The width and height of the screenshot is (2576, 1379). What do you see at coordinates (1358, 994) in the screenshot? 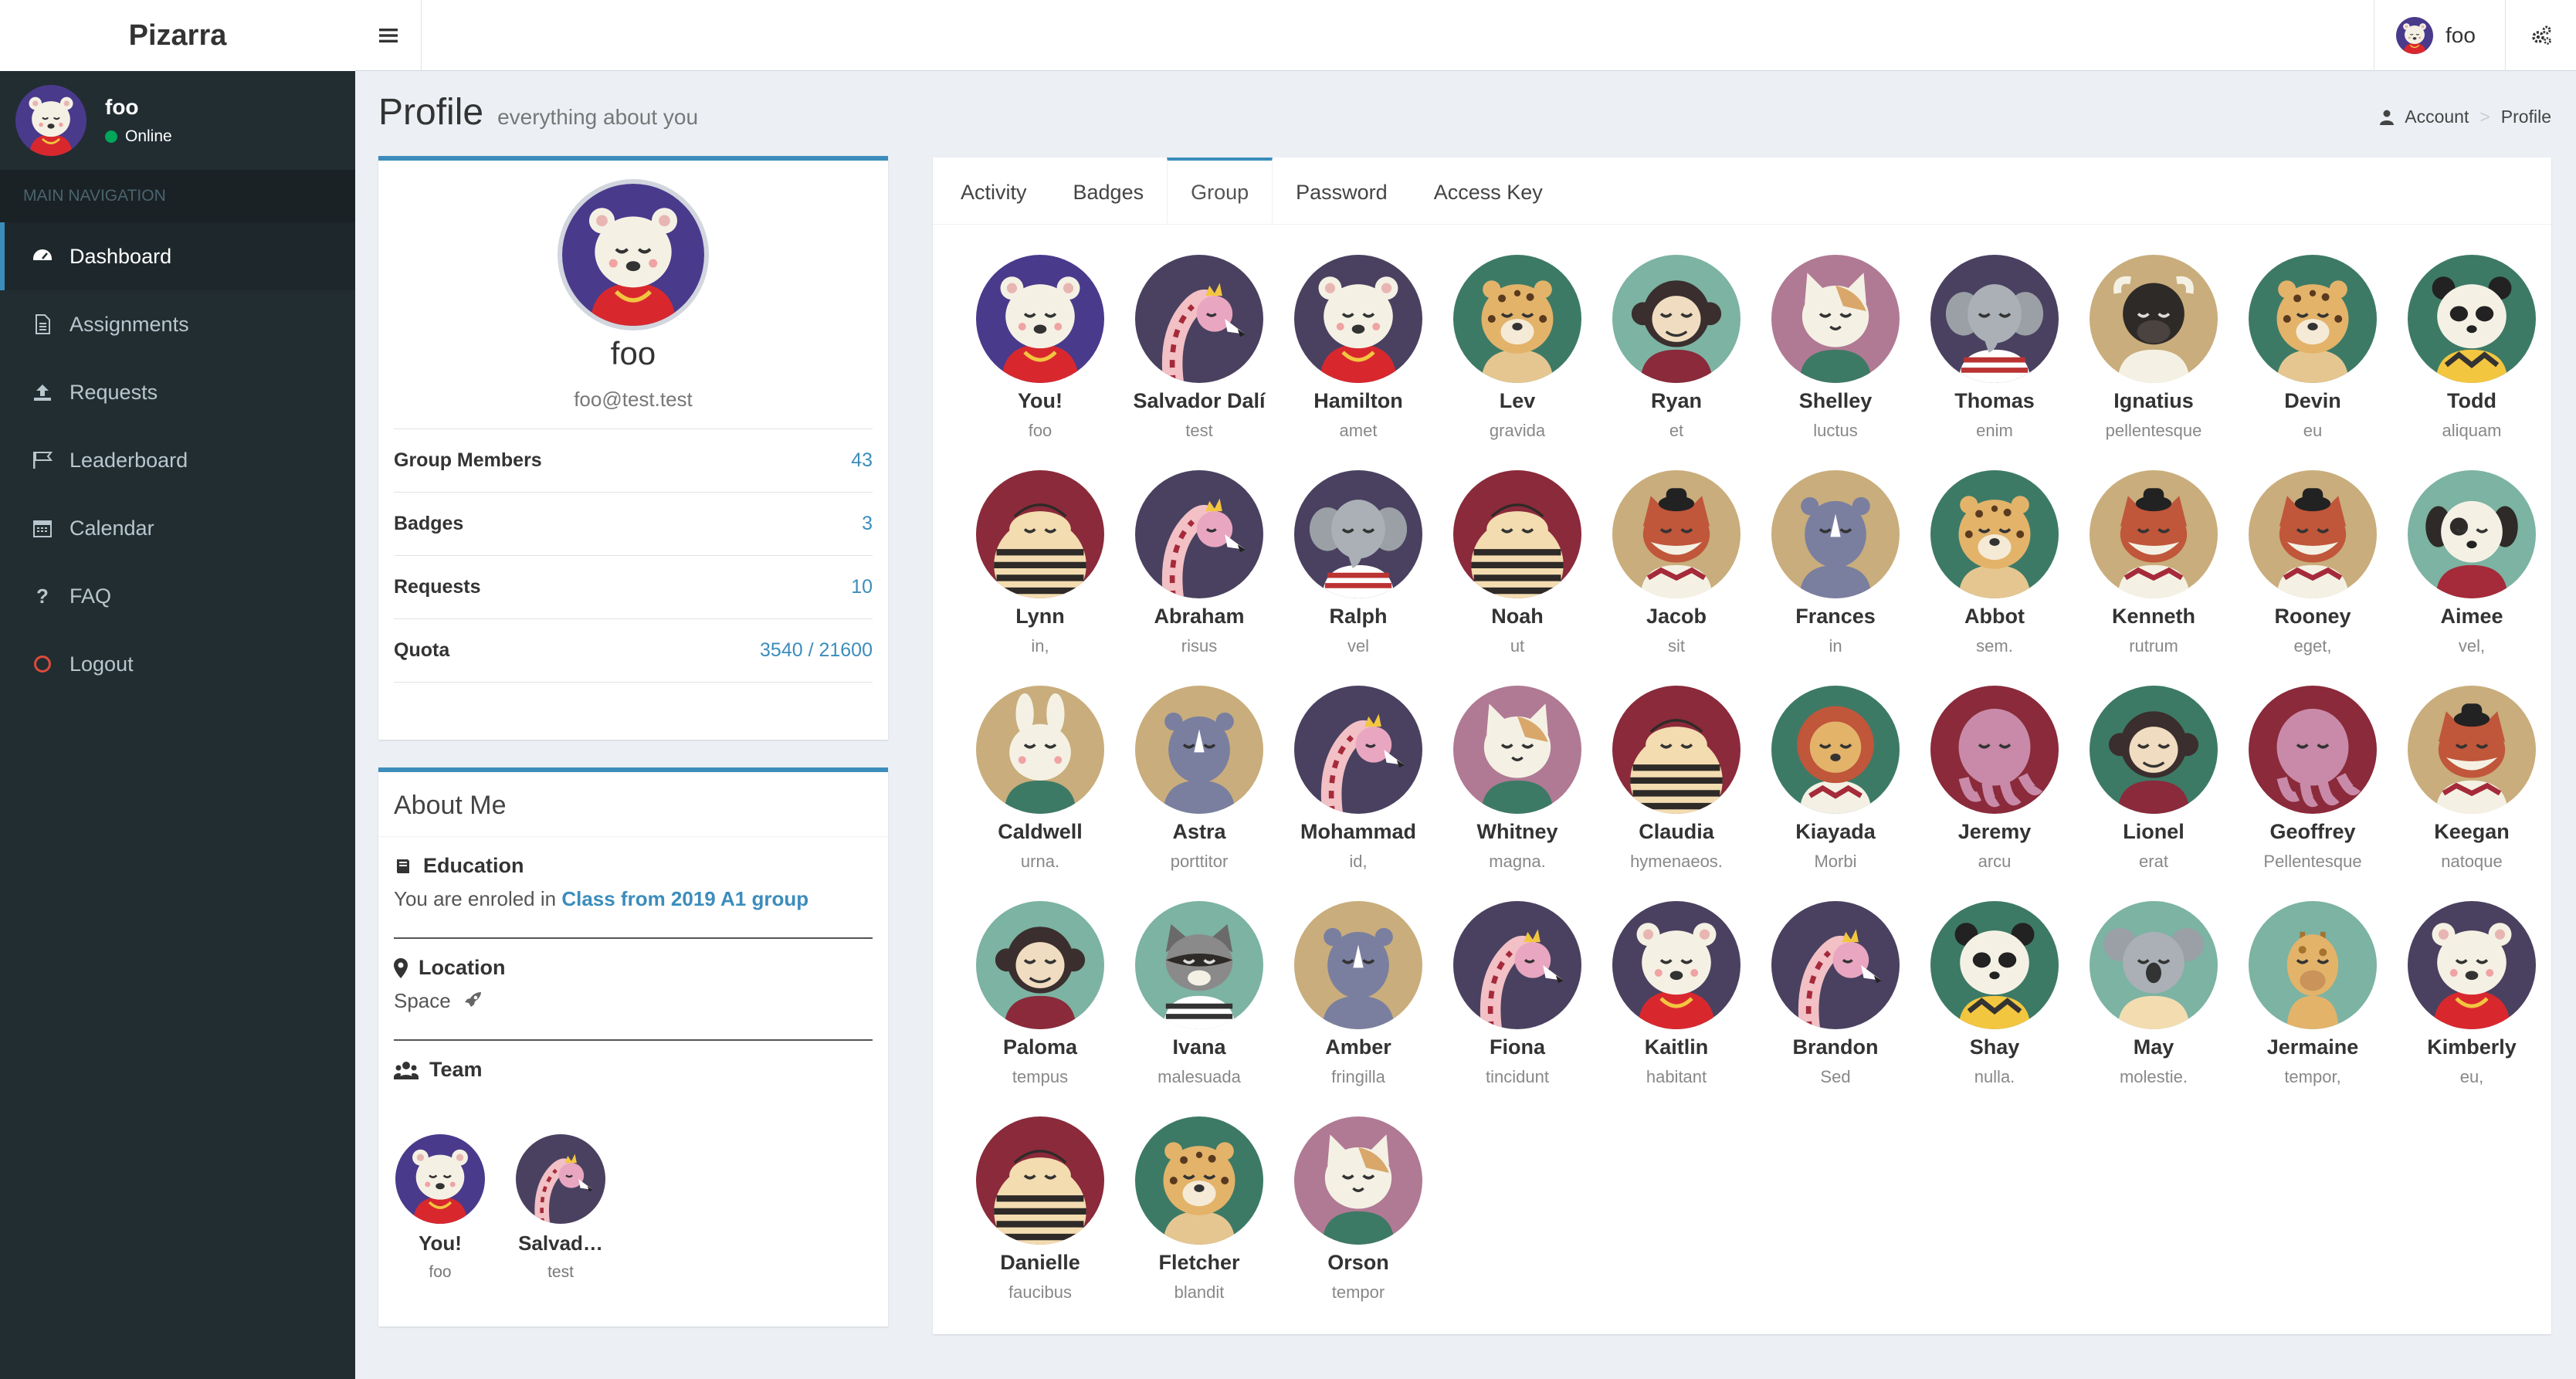
I see `group-member-card: Amber fringilla` at bounding box center [1358, 994].